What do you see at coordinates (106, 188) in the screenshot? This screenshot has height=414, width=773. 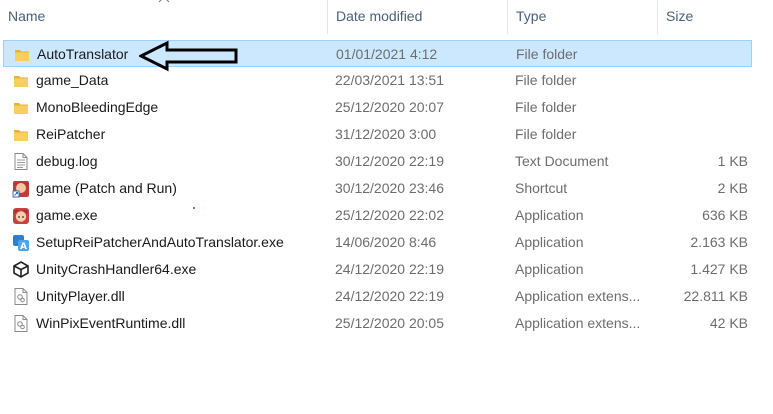 I see `file-name: game (Patch and Run)` at bounding box center [106, 188].